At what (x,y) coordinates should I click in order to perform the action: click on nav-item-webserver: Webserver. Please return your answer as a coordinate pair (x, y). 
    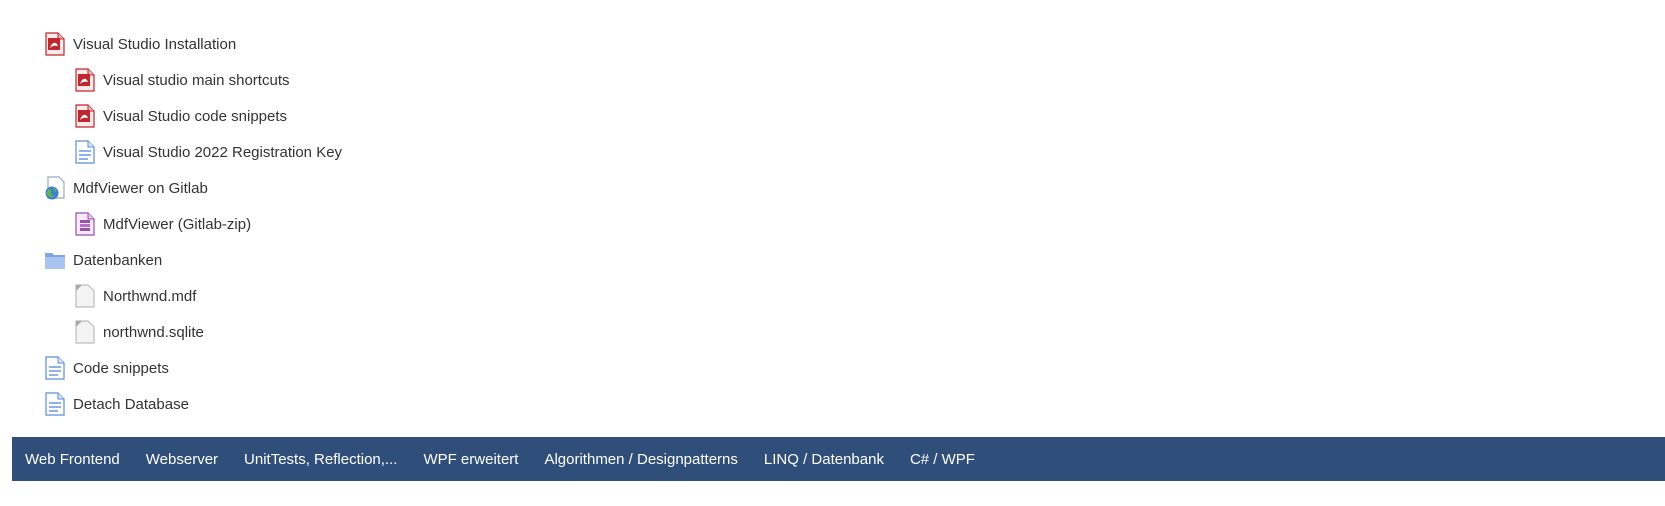
    Looking at the image, I should click on (182, 459).